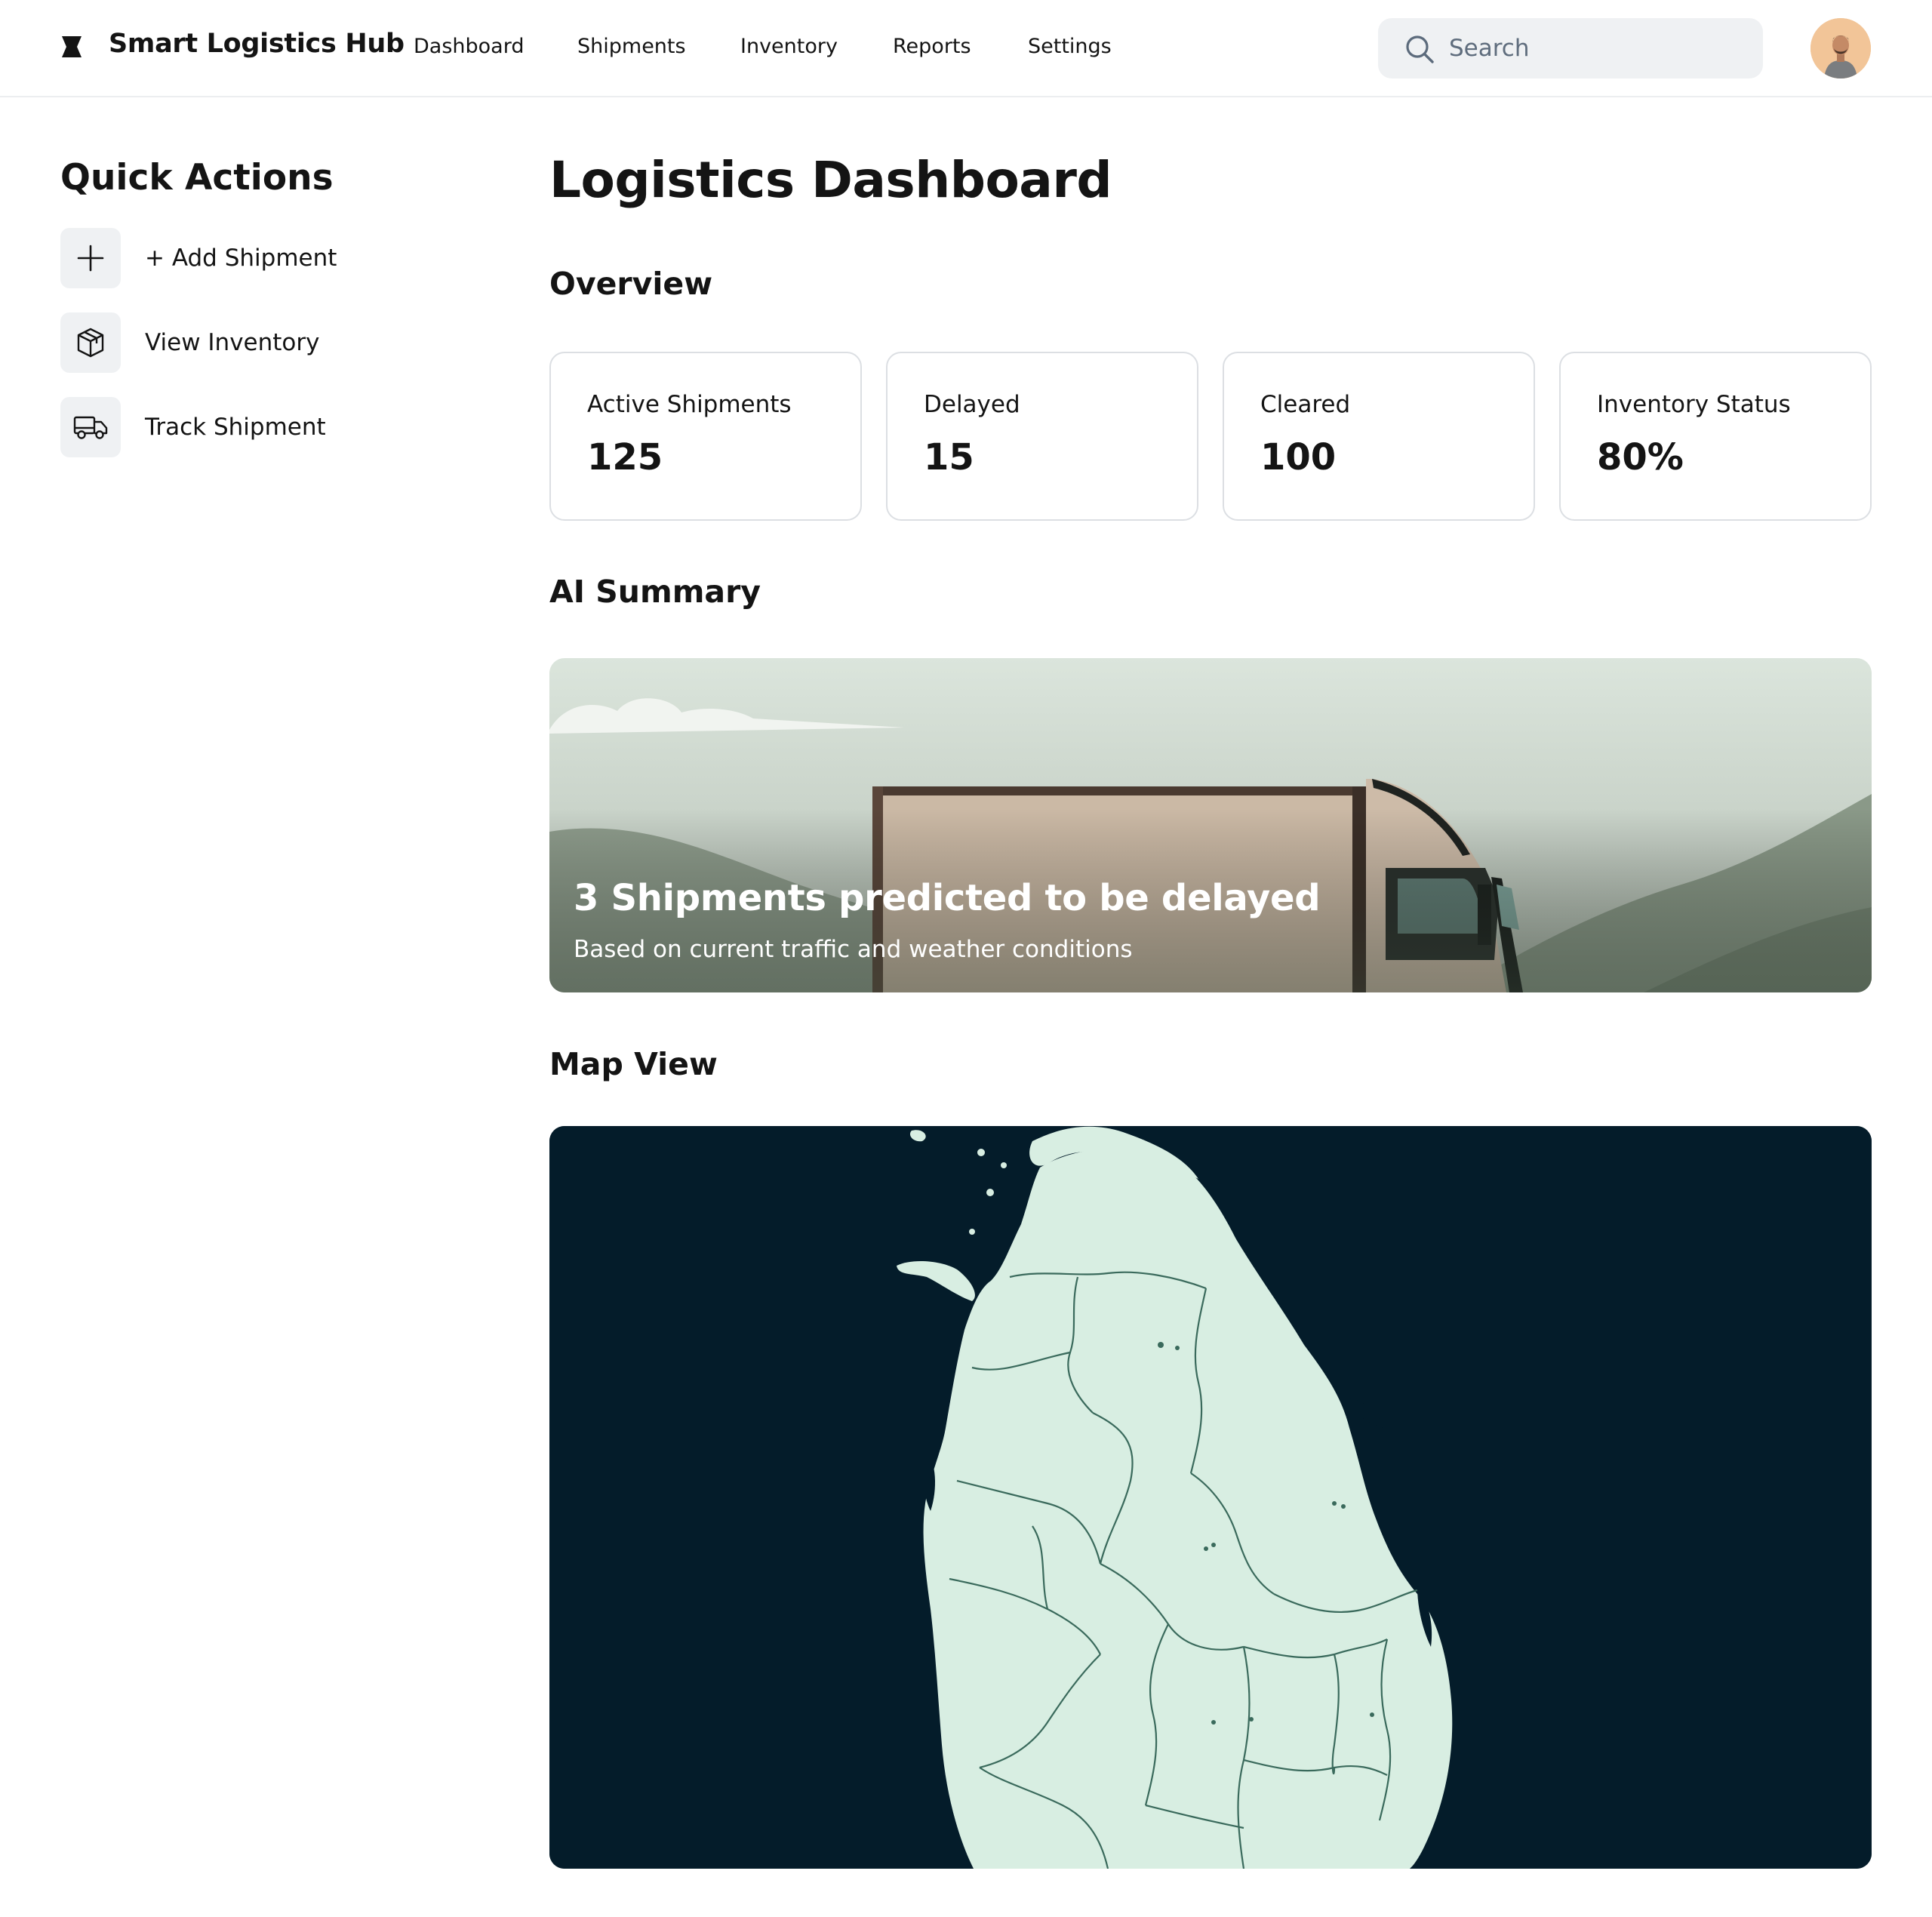 The height and width of the screenshot is (1917, 1932). What do you see at coordinates (197, 177) in the screenshot?
I see `sidebar-title: Quick Actions` at bounding box center [197, 177].